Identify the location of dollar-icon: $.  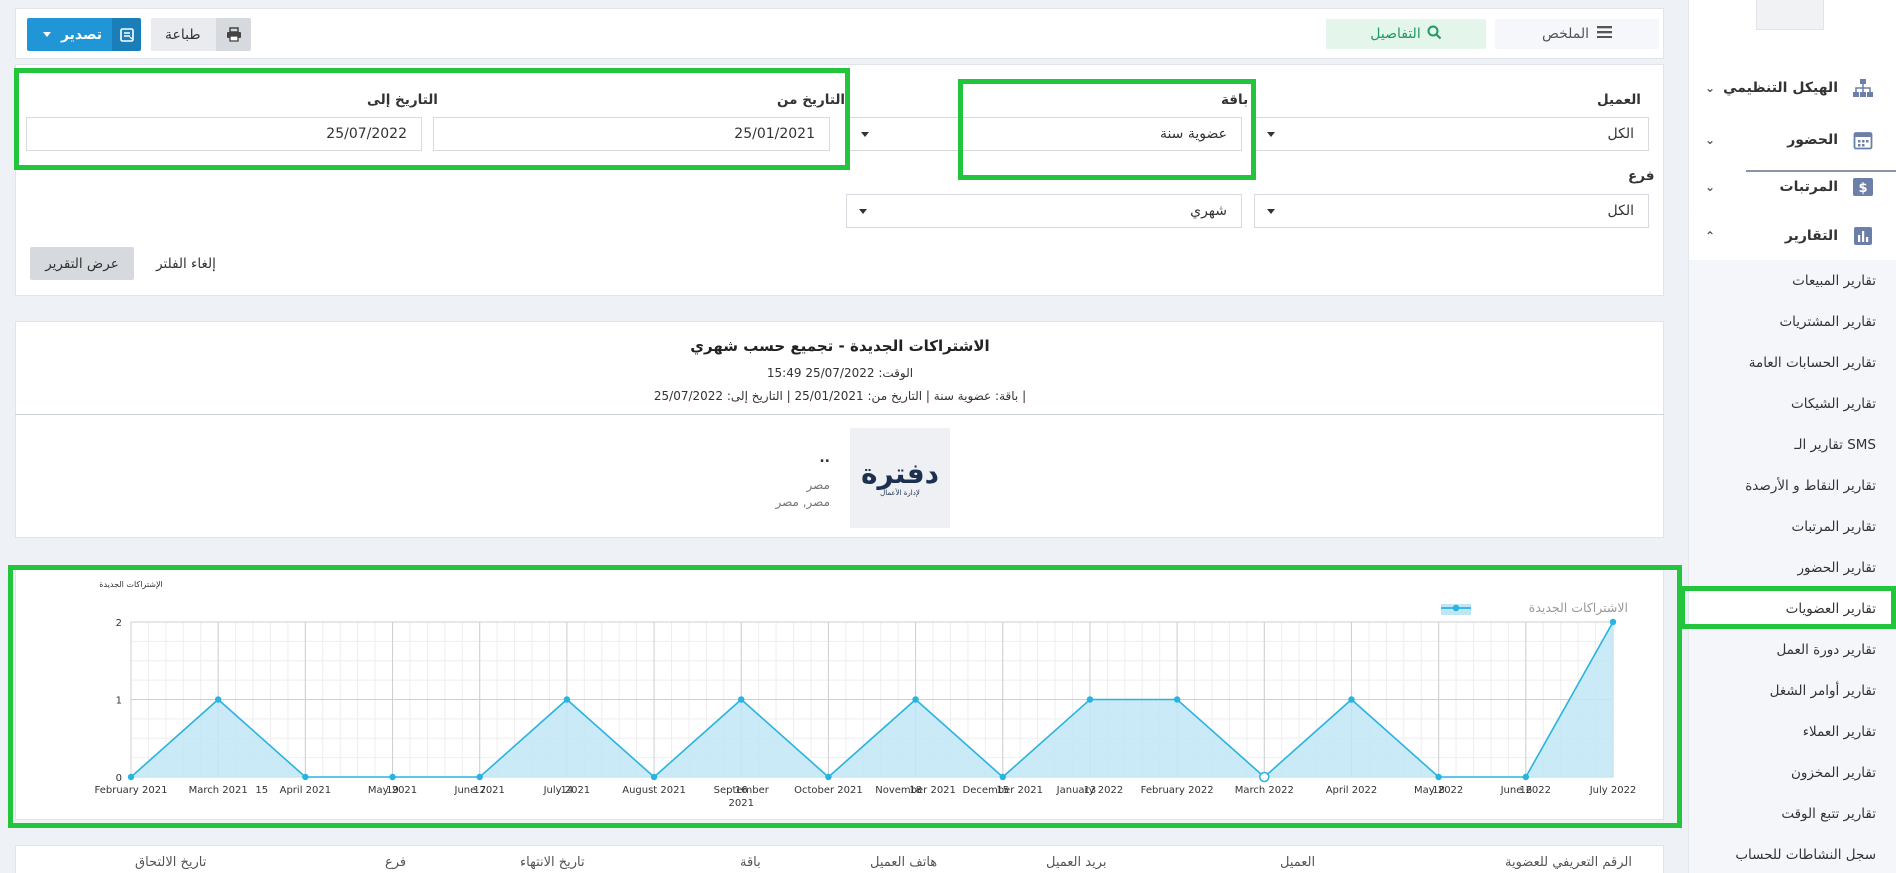
(1863, 187).